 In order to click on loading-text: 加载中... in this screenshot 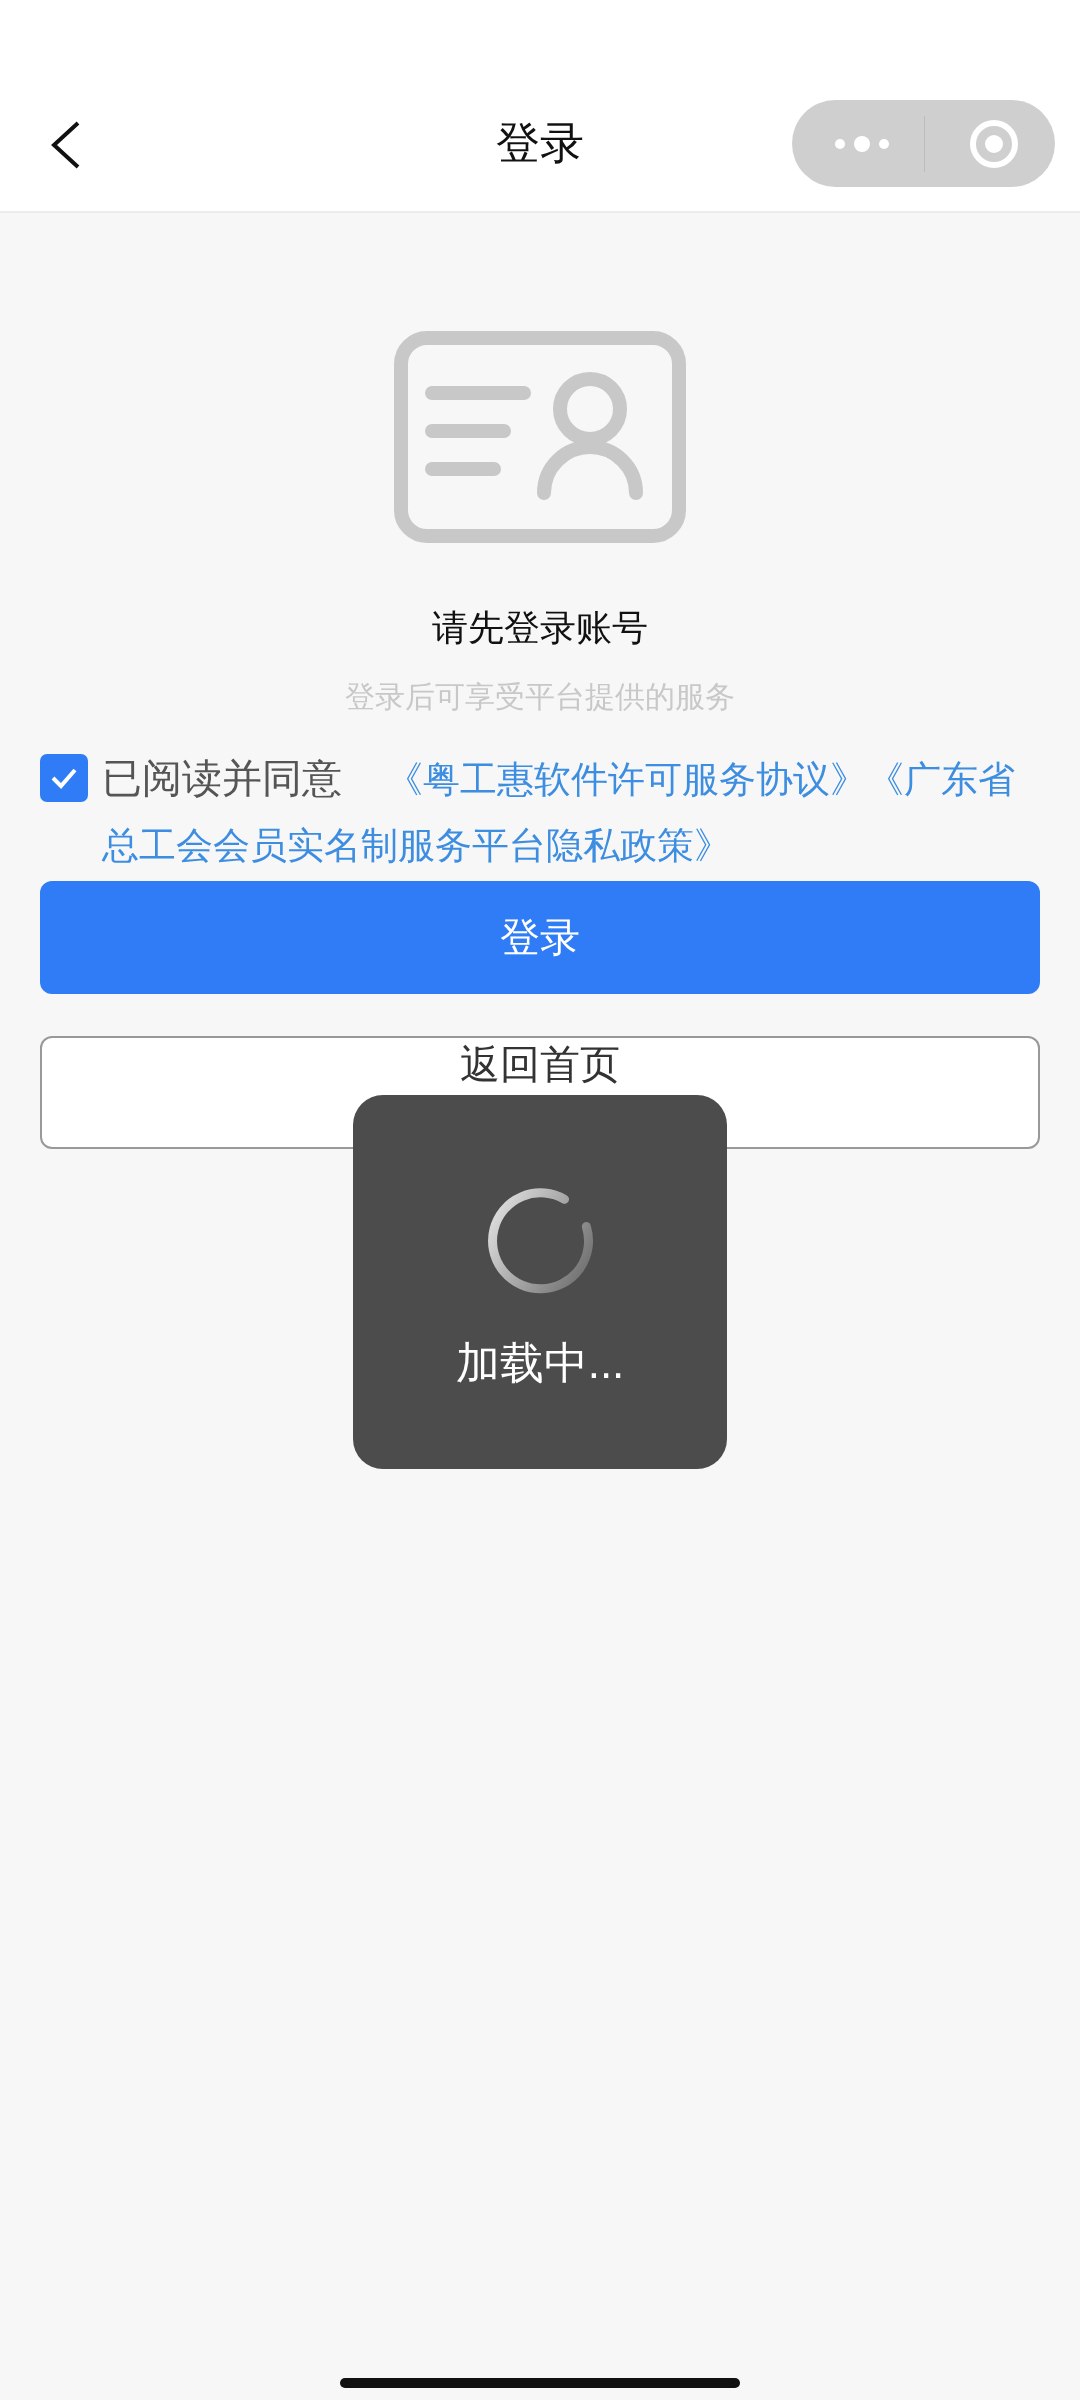, I will do `click(540, 1363)`.